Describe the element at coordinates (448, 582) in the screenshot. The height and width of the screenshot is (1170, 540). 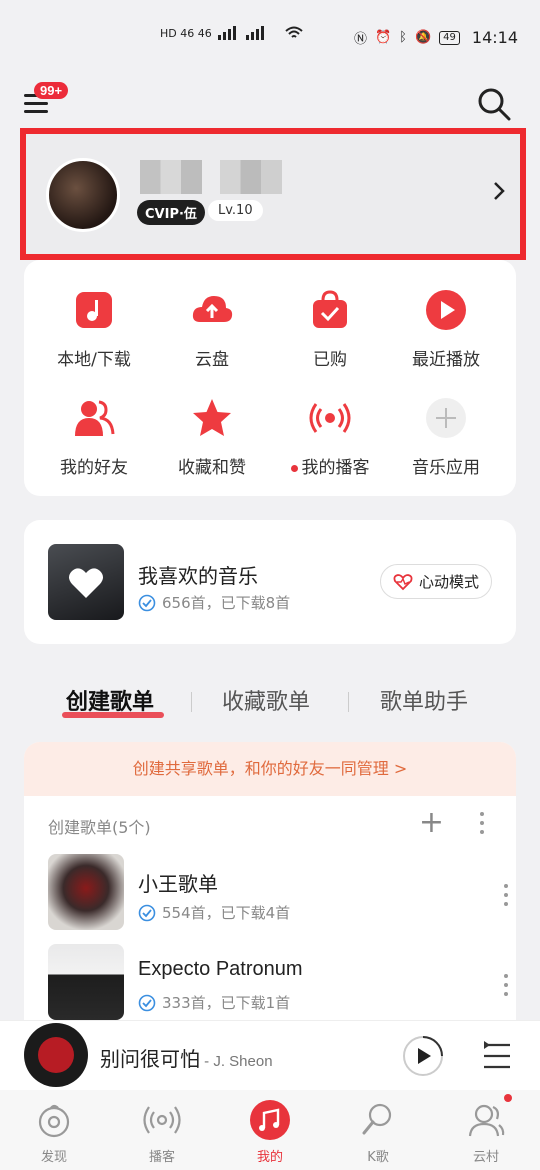
I see `heartbeat-mode-label: 心动模式` at that location.